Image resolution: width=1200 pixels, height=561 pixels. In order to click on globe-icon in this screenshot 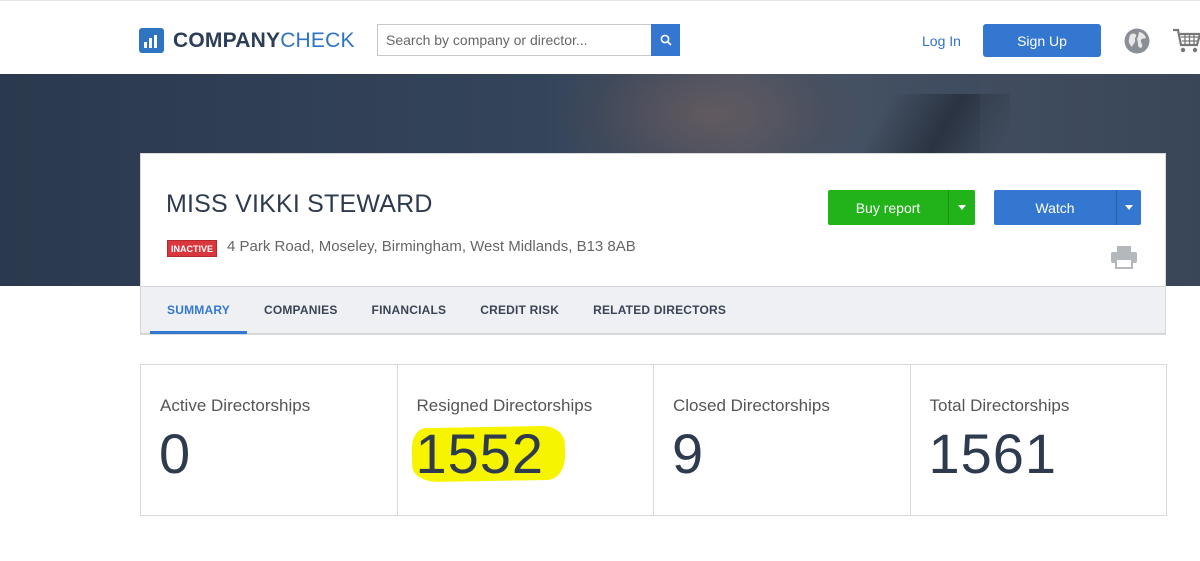, I will do `click(1137, 41)`.